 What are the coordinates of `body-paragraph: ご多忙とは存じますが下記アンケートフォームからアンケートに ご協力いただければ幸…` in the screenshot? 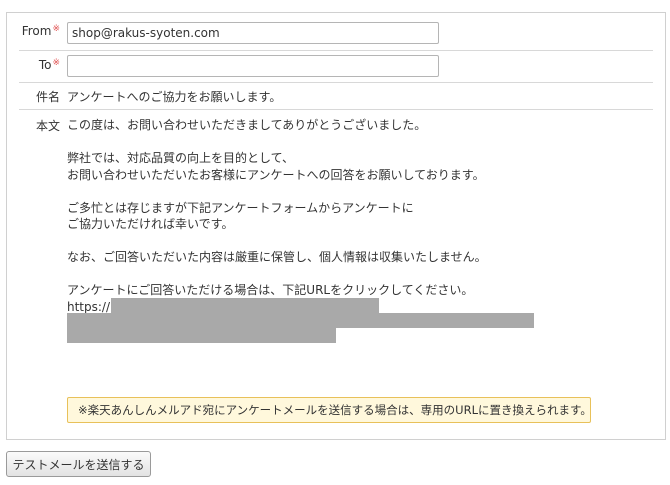 It's located at (347, 216).